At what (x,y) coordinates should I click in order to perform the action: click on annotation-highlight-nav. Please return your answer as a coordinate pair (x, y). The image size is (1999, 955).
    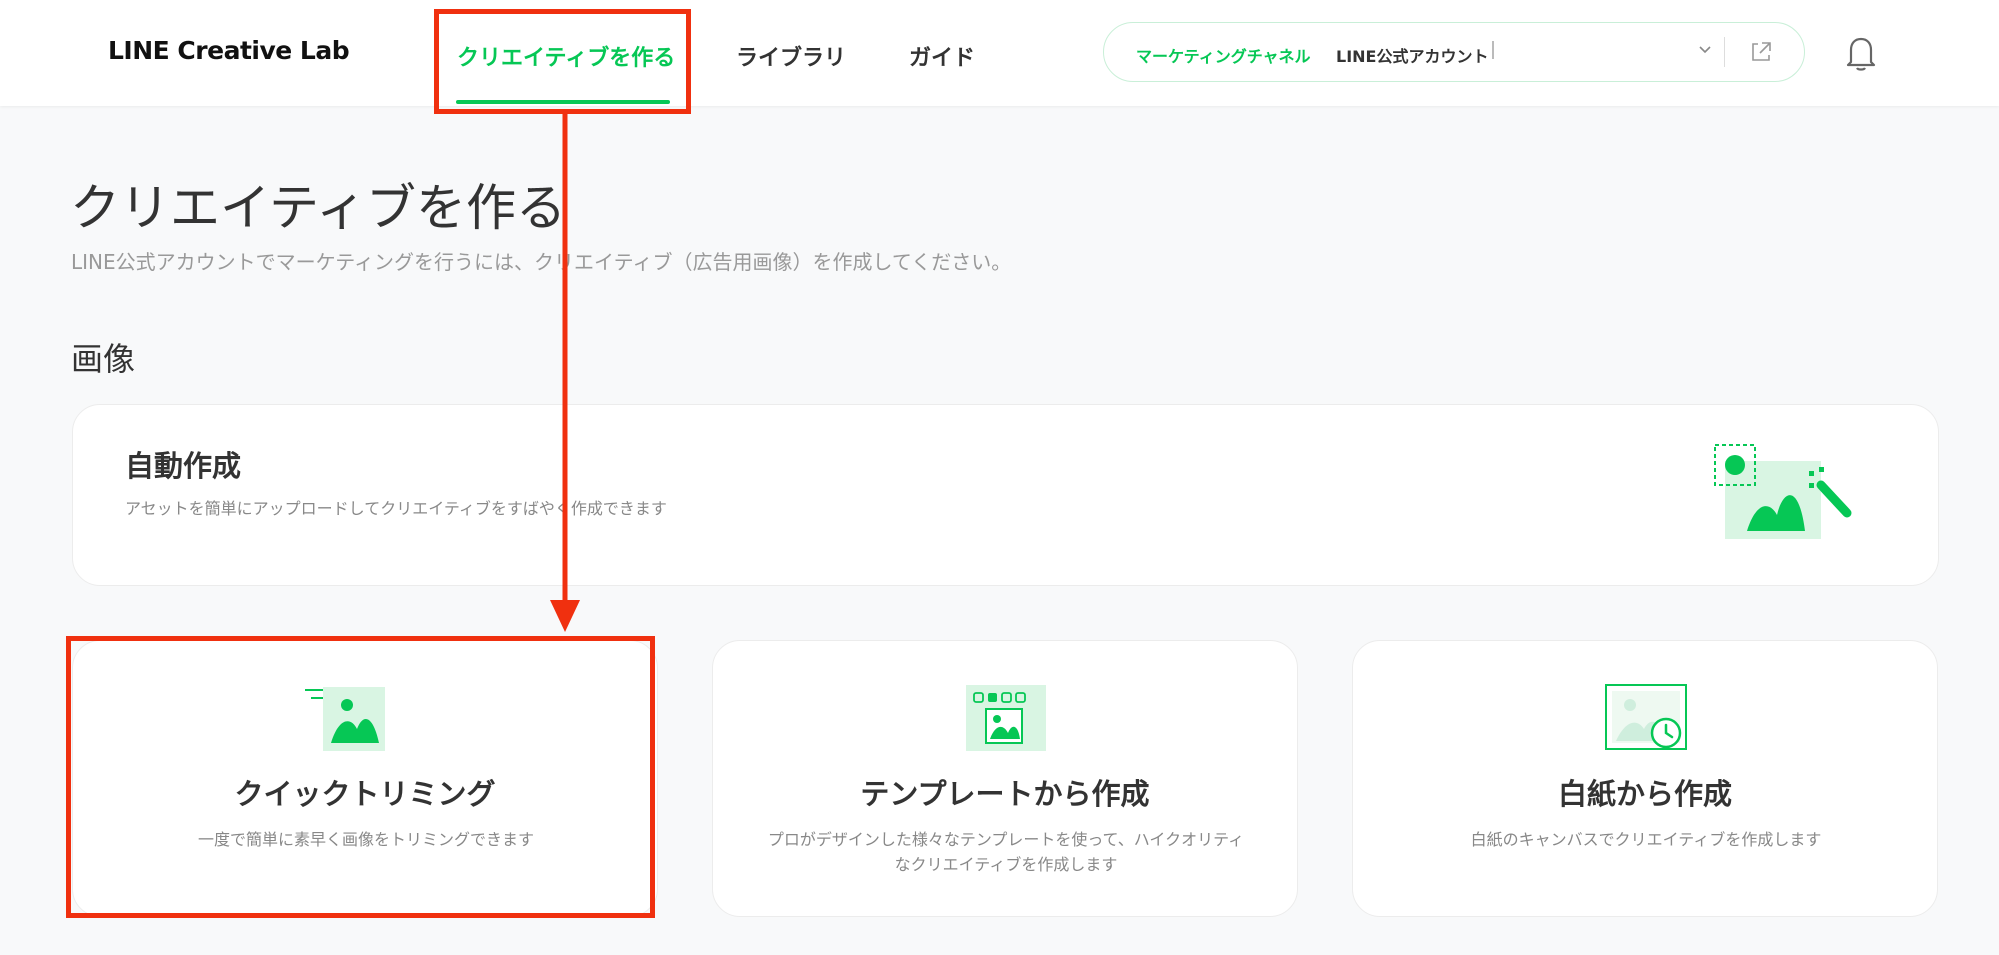
    Looking at the image, I should click on (562, 61).